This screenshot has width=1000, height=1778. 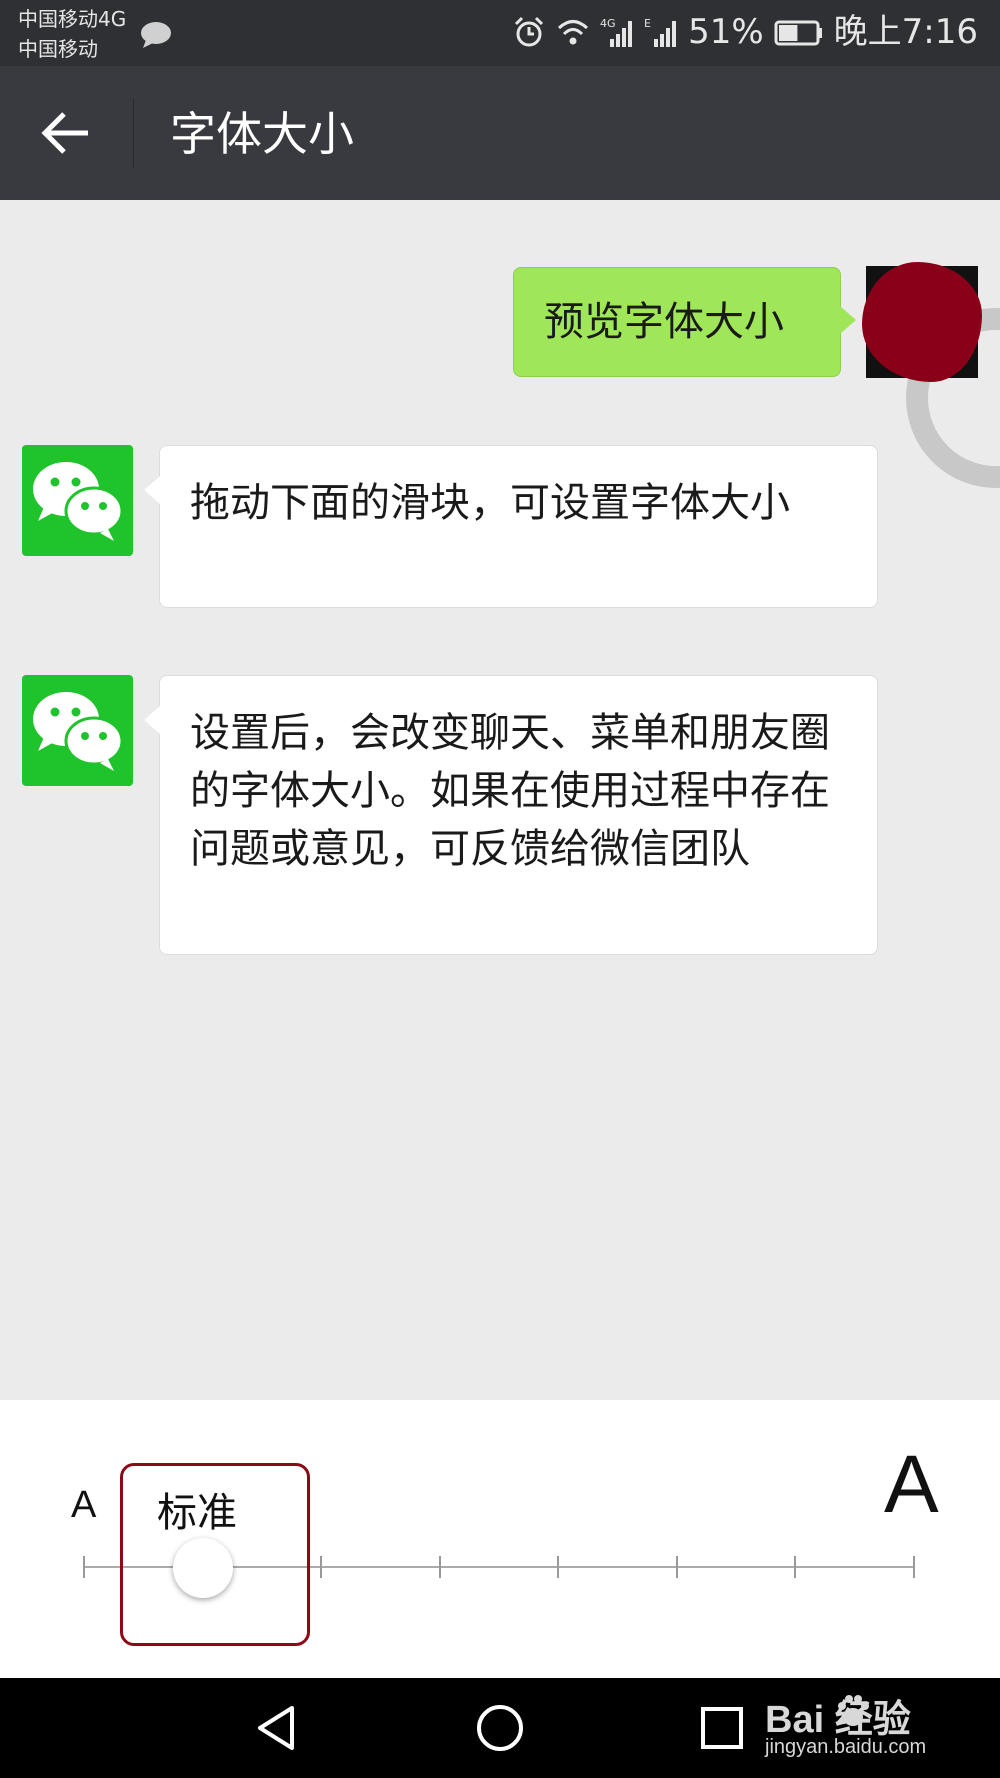 What do you see at coordinates (684, 322) in the screenshot?
I see `message-bubble-outgoing: 预览字体大小` at bounding box center [684, 322].